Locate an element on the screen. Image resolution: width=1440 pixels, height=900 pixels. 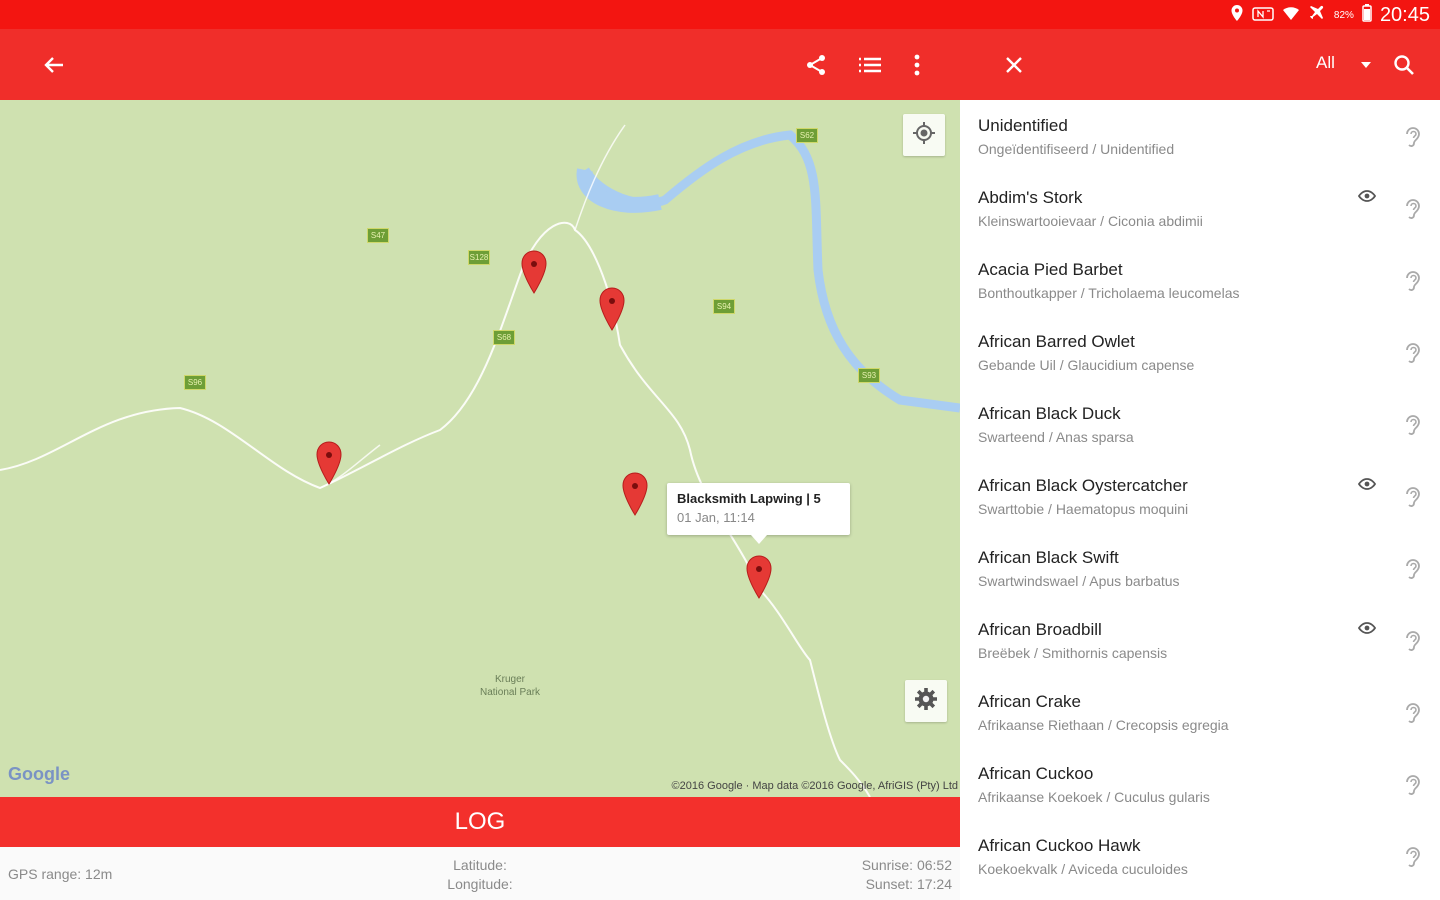
info-window-subtitle: 01 Jan, 11:14 is located at coordinates (716, 517).